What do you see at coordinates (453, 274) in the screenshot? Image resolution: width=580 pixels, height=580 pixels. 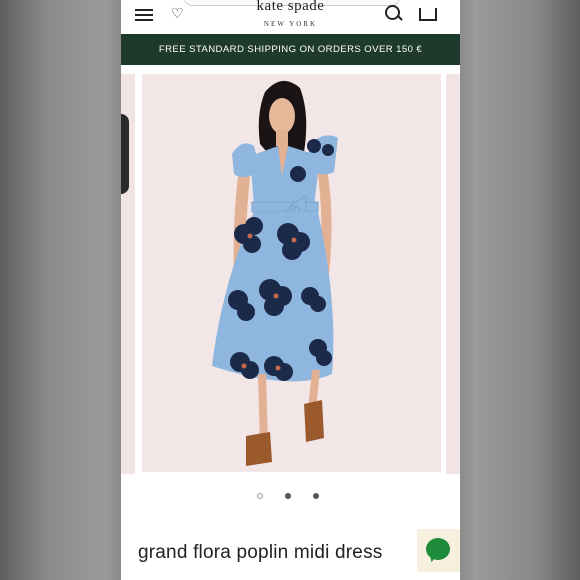 I see `next-slide-peek` at bounding box center [453, 274].